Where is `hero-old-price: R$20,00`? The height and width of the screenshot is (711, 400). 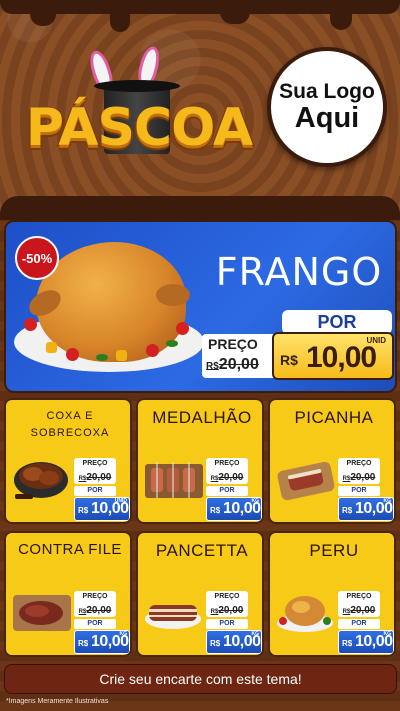
hero-old-price: R$20,00 is located at coordinates (232, 365).